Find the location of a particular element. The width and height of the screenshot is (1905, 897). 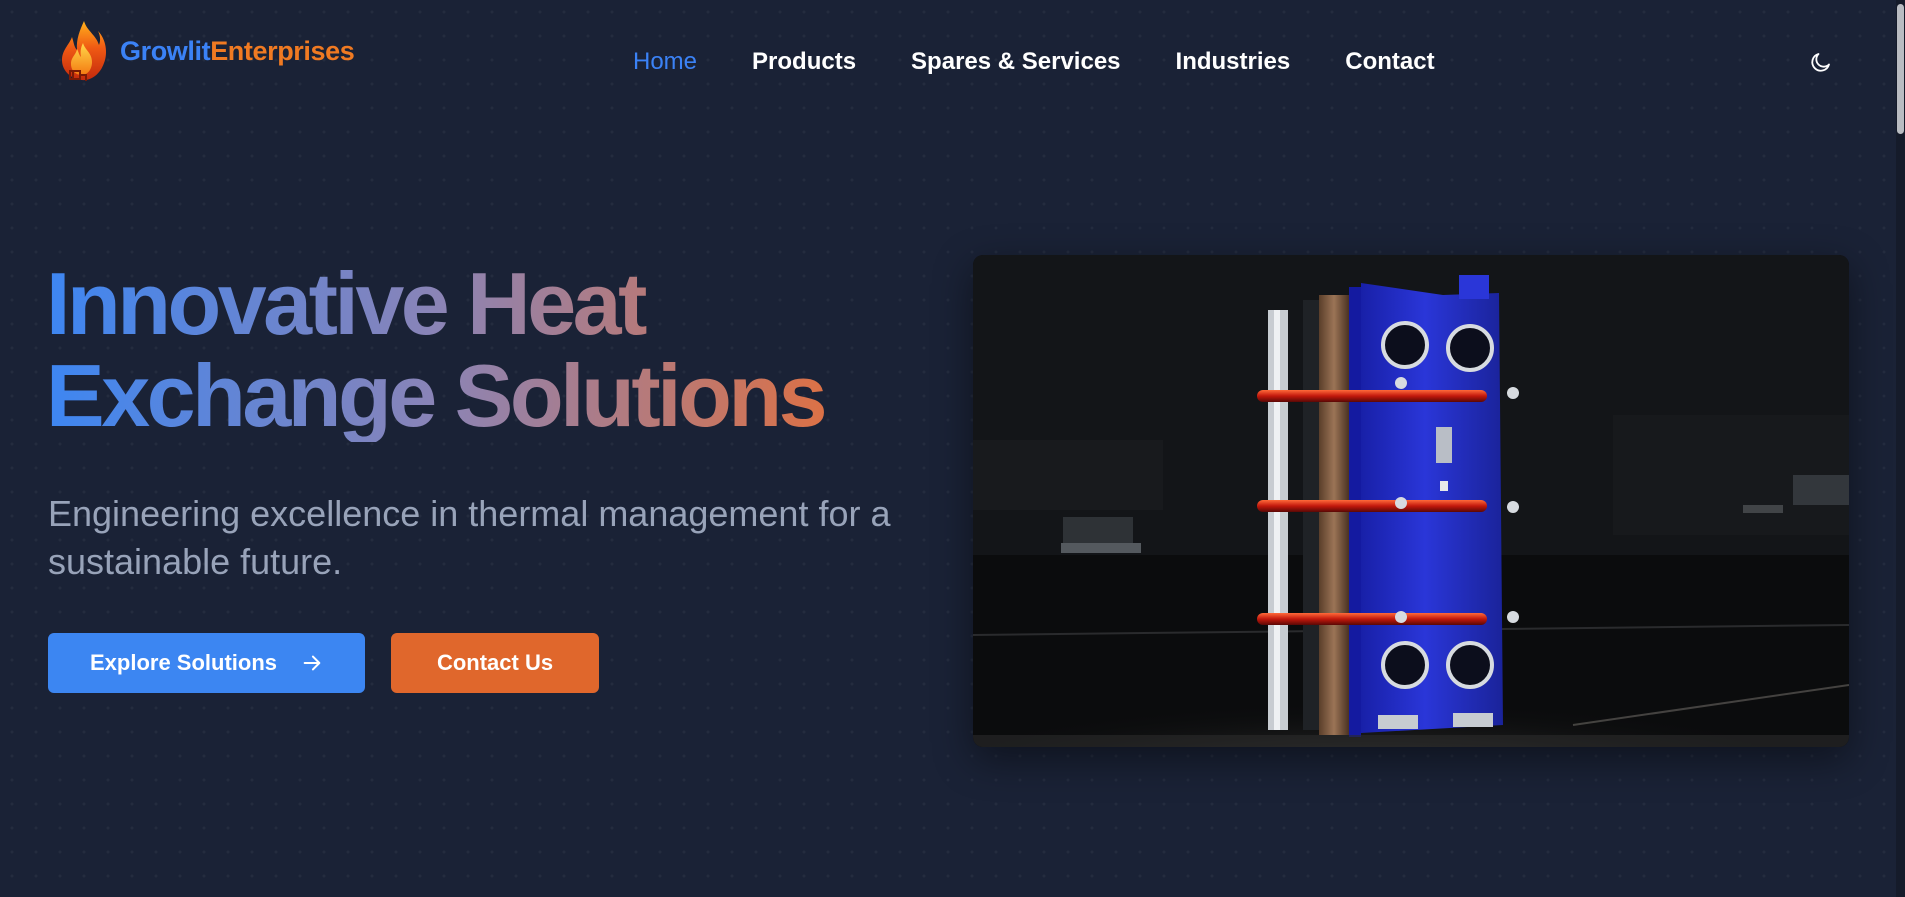

brand-name: GrowlitEnterprises is located at coordinates (237, 50).